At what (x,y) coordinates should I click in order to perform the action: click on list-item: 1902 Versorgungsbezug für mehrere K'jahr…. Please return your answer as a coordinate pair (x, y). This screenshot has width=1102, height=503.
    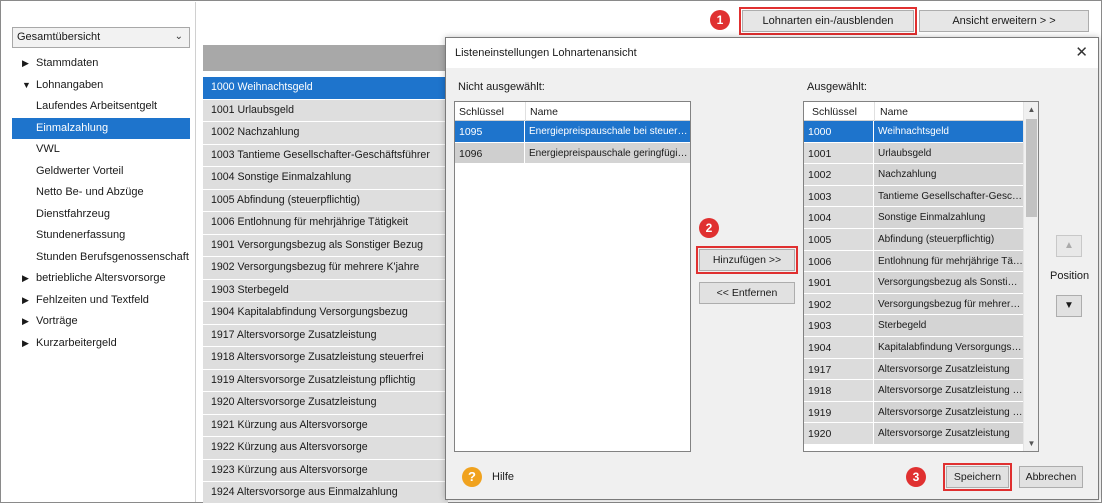
    Looking at the image, I should click on (325, 268).